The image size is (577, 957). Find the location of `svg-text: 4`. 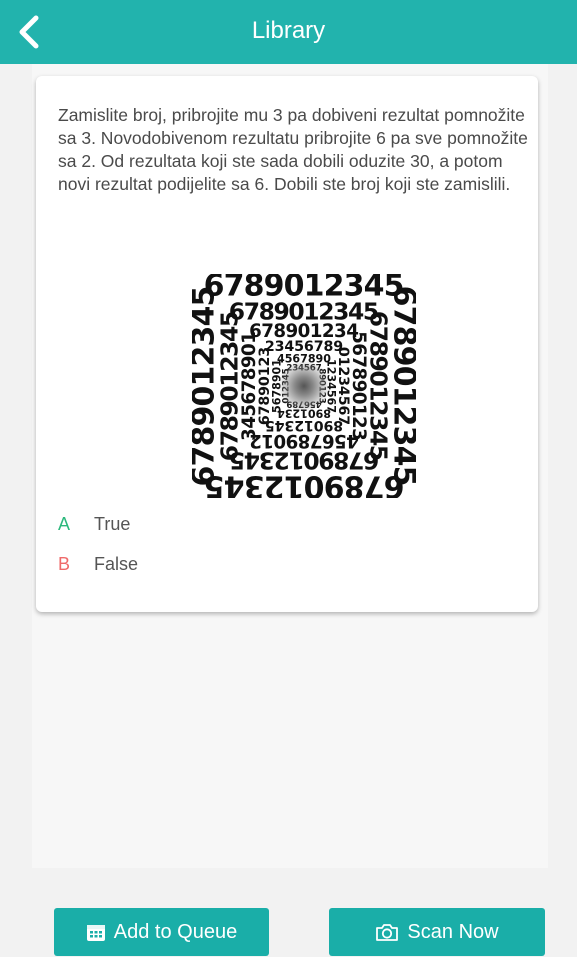

svg-text: 4 is located at coordinates (352, 440).